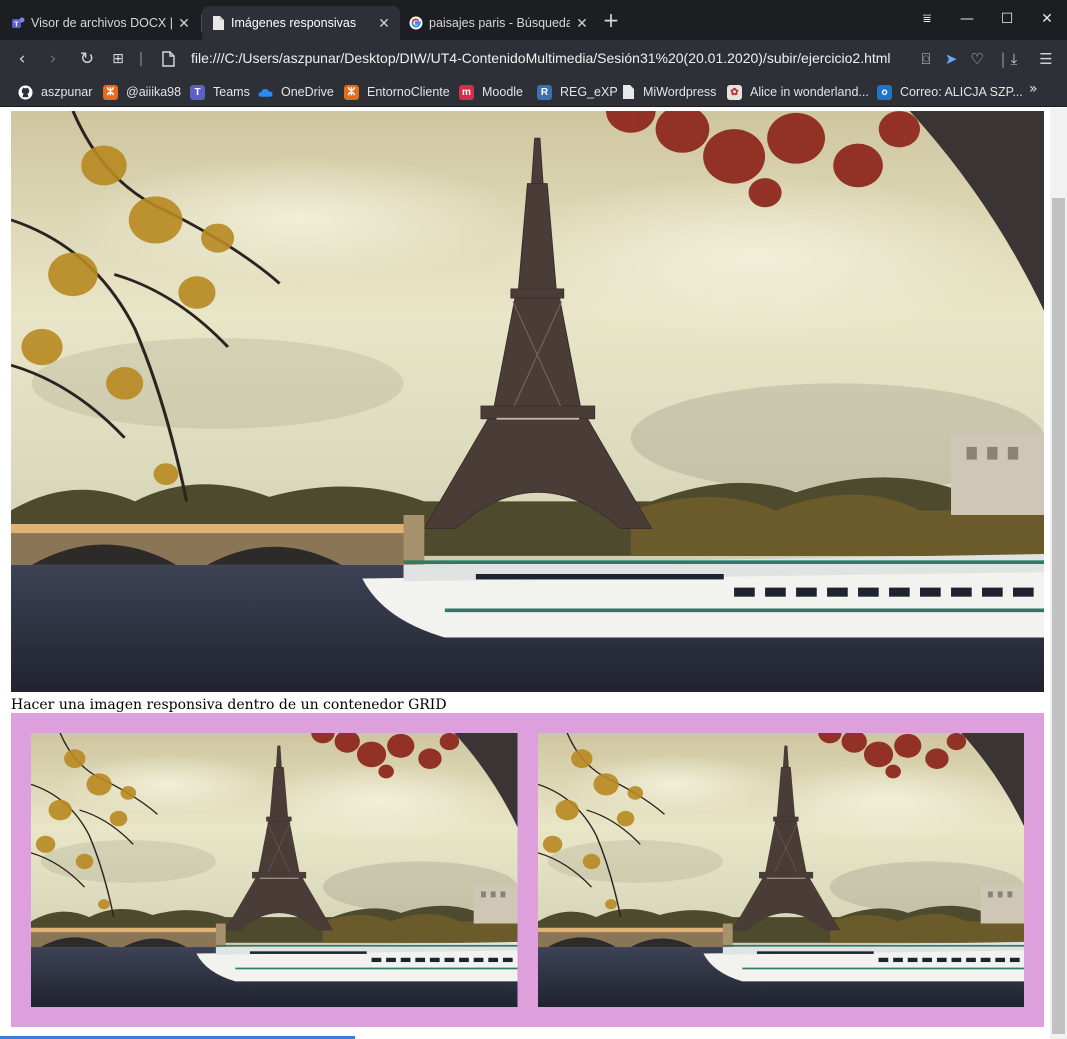  I want to click on minimize-icon: —, so click(967, 19).